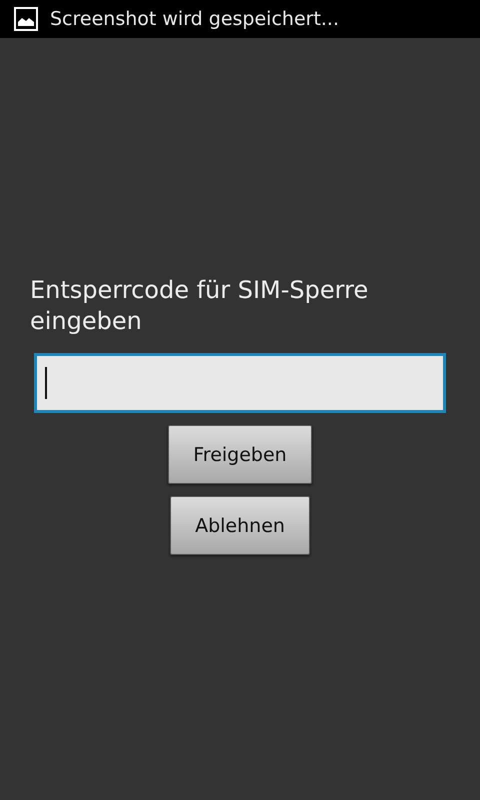 Image resolution: width=480 pixels, height=800 pixels. I want to click on image-icon, so click(26, 19).